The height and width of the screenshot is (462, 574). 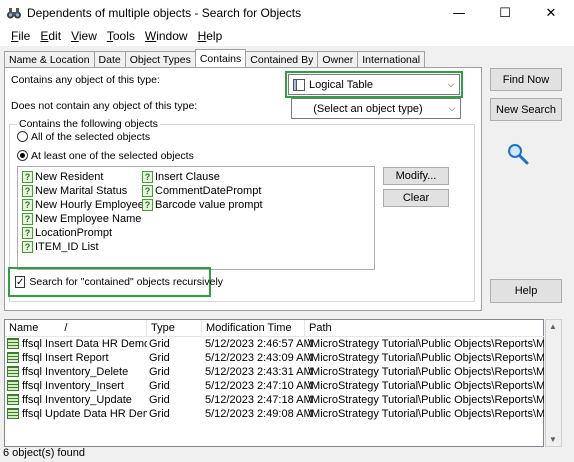 What do you see at coordinates (85, 80) in the screenshot?
I see `contains-type-label: Contains any object of this type:` at bounding box center [85, 80].